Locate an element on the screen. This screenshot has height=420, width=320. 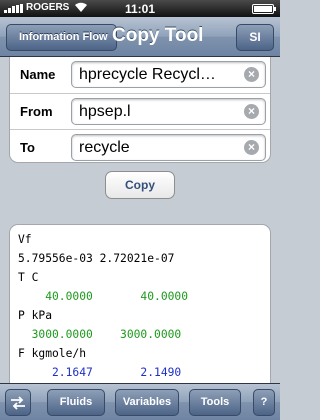
unit-system-button: SI is located at coordinates (255, 37).